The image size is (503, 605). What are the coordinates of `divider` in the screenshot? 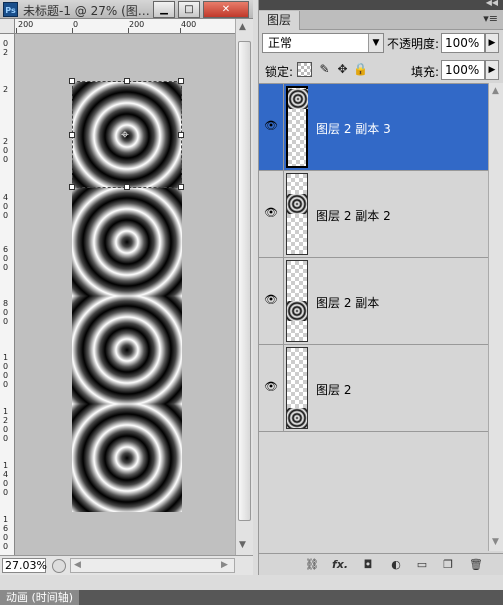 It's located at (283, 127).